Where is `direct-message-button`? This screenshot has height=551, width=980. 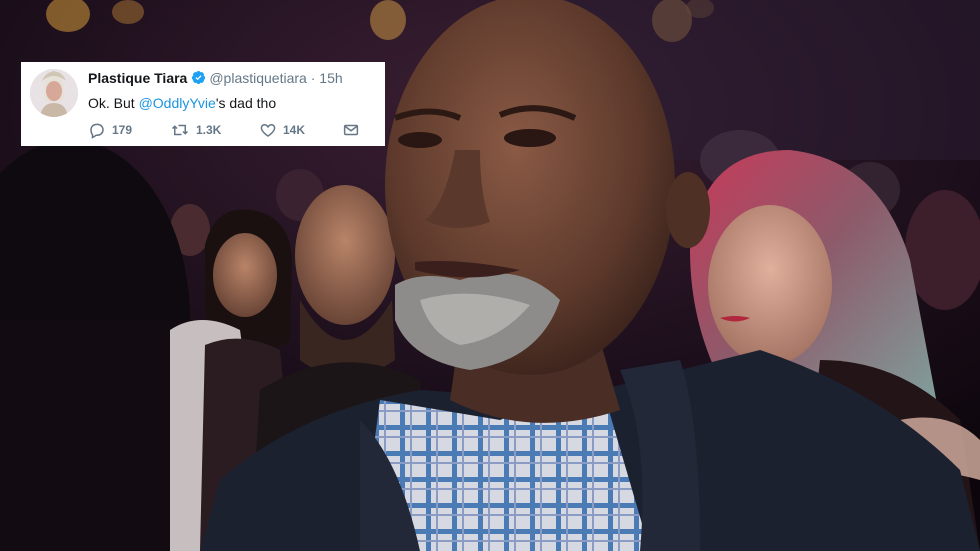
direct-message-button is located at coordinates (351, 130).